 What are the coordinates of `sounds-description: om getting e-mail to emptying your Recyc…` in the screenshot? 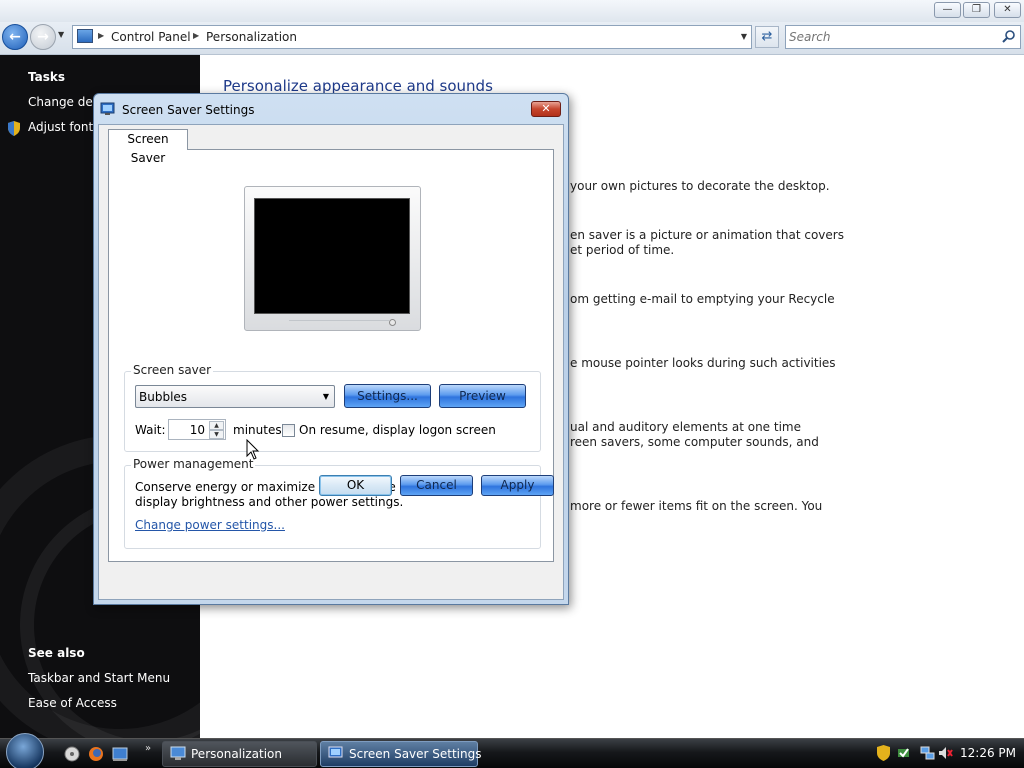 It's located at (702, 299).